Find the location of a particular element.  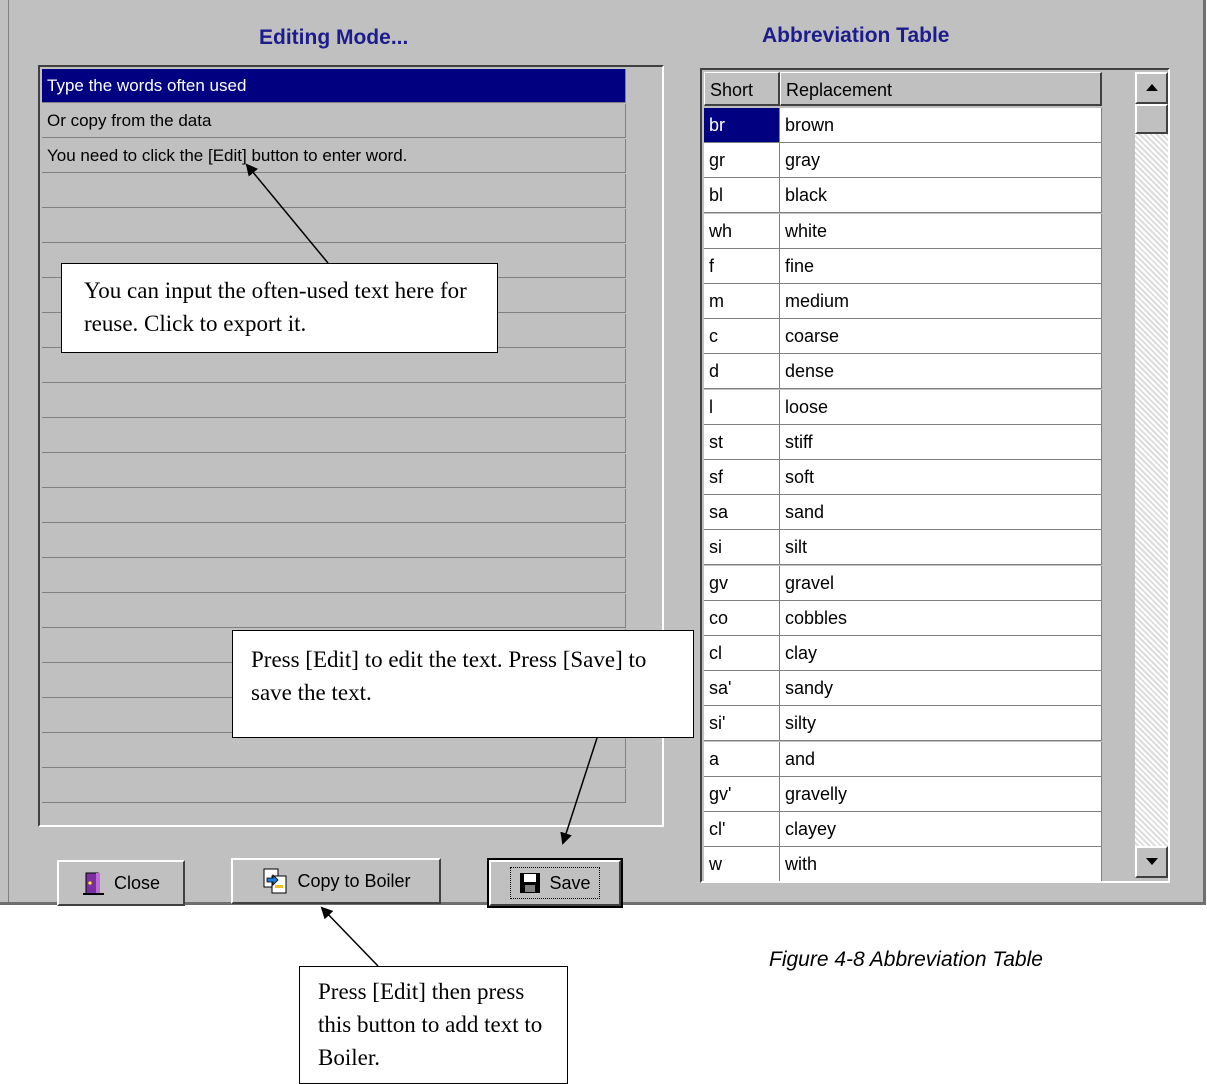

table-row: d dense is located at coordinates (903, 372).